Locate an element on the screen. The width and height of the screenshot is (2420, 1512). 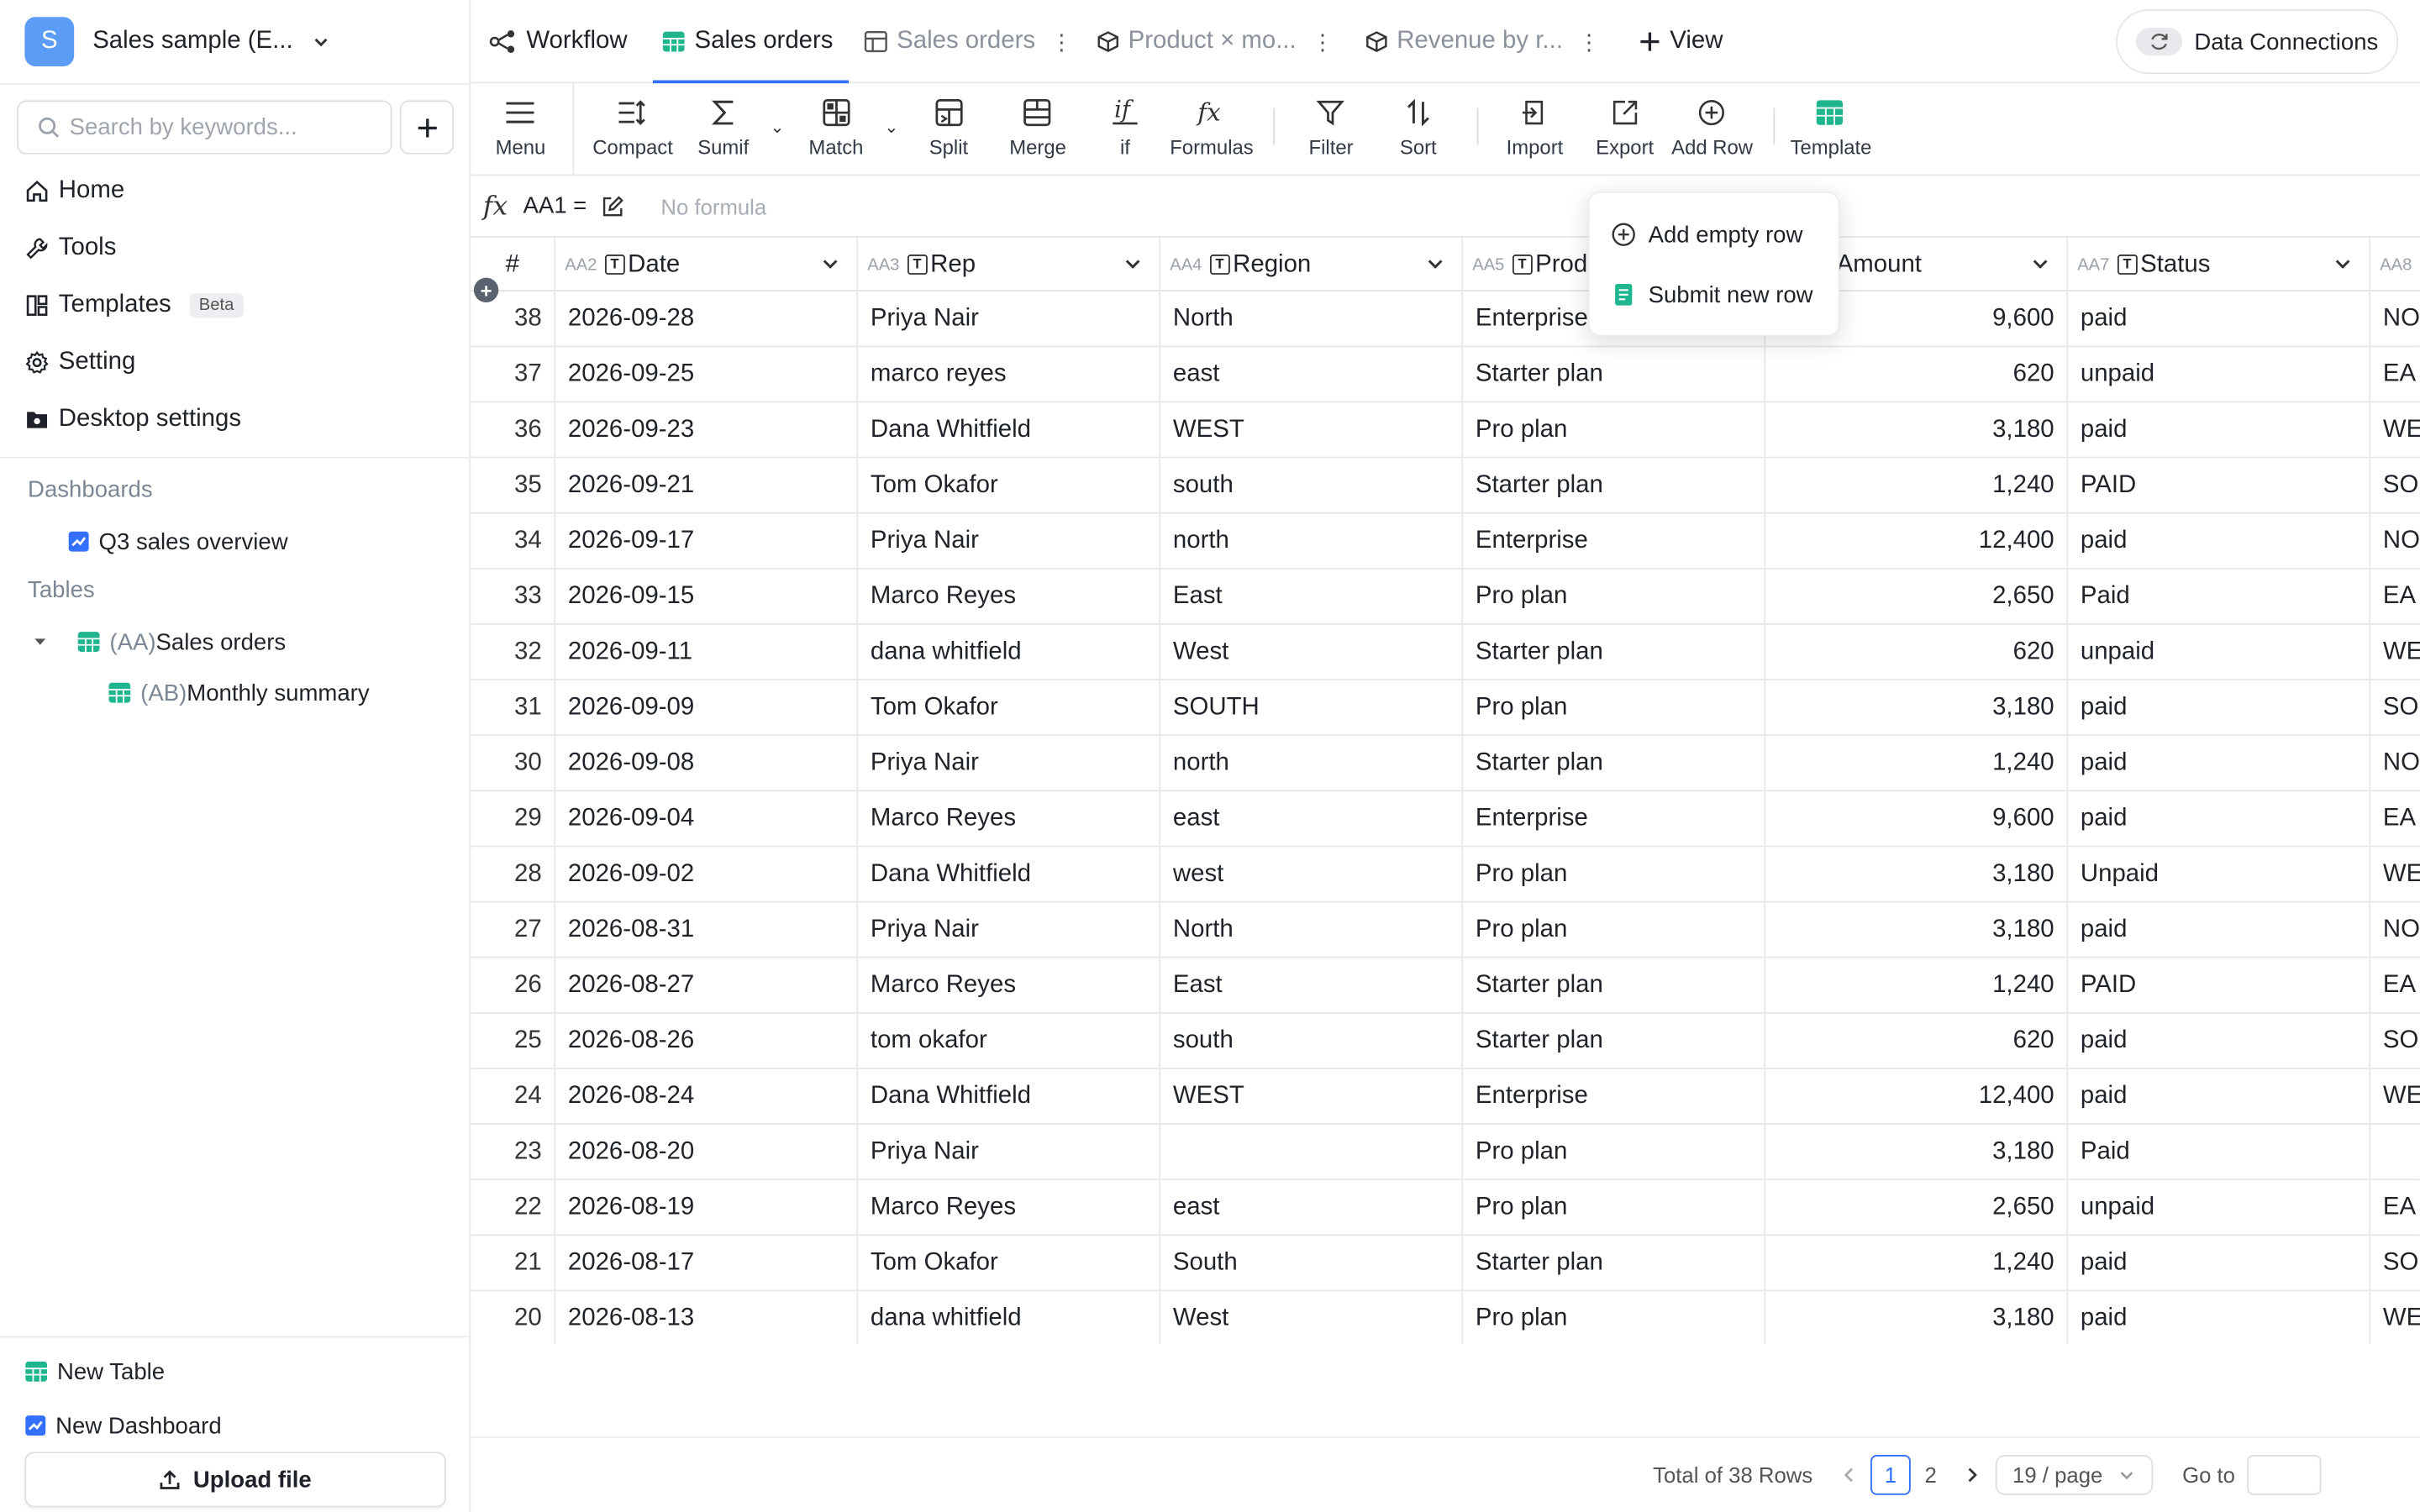
if-button: if if is located at coordinates (1125, 127).